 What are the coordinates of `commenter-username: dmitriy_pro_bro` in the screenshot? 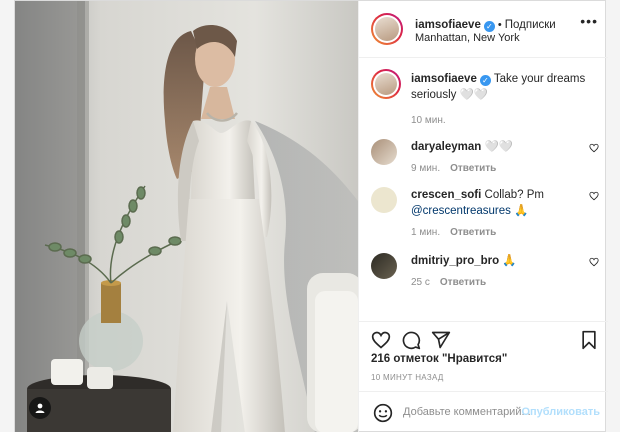 It's located at (455, 261).